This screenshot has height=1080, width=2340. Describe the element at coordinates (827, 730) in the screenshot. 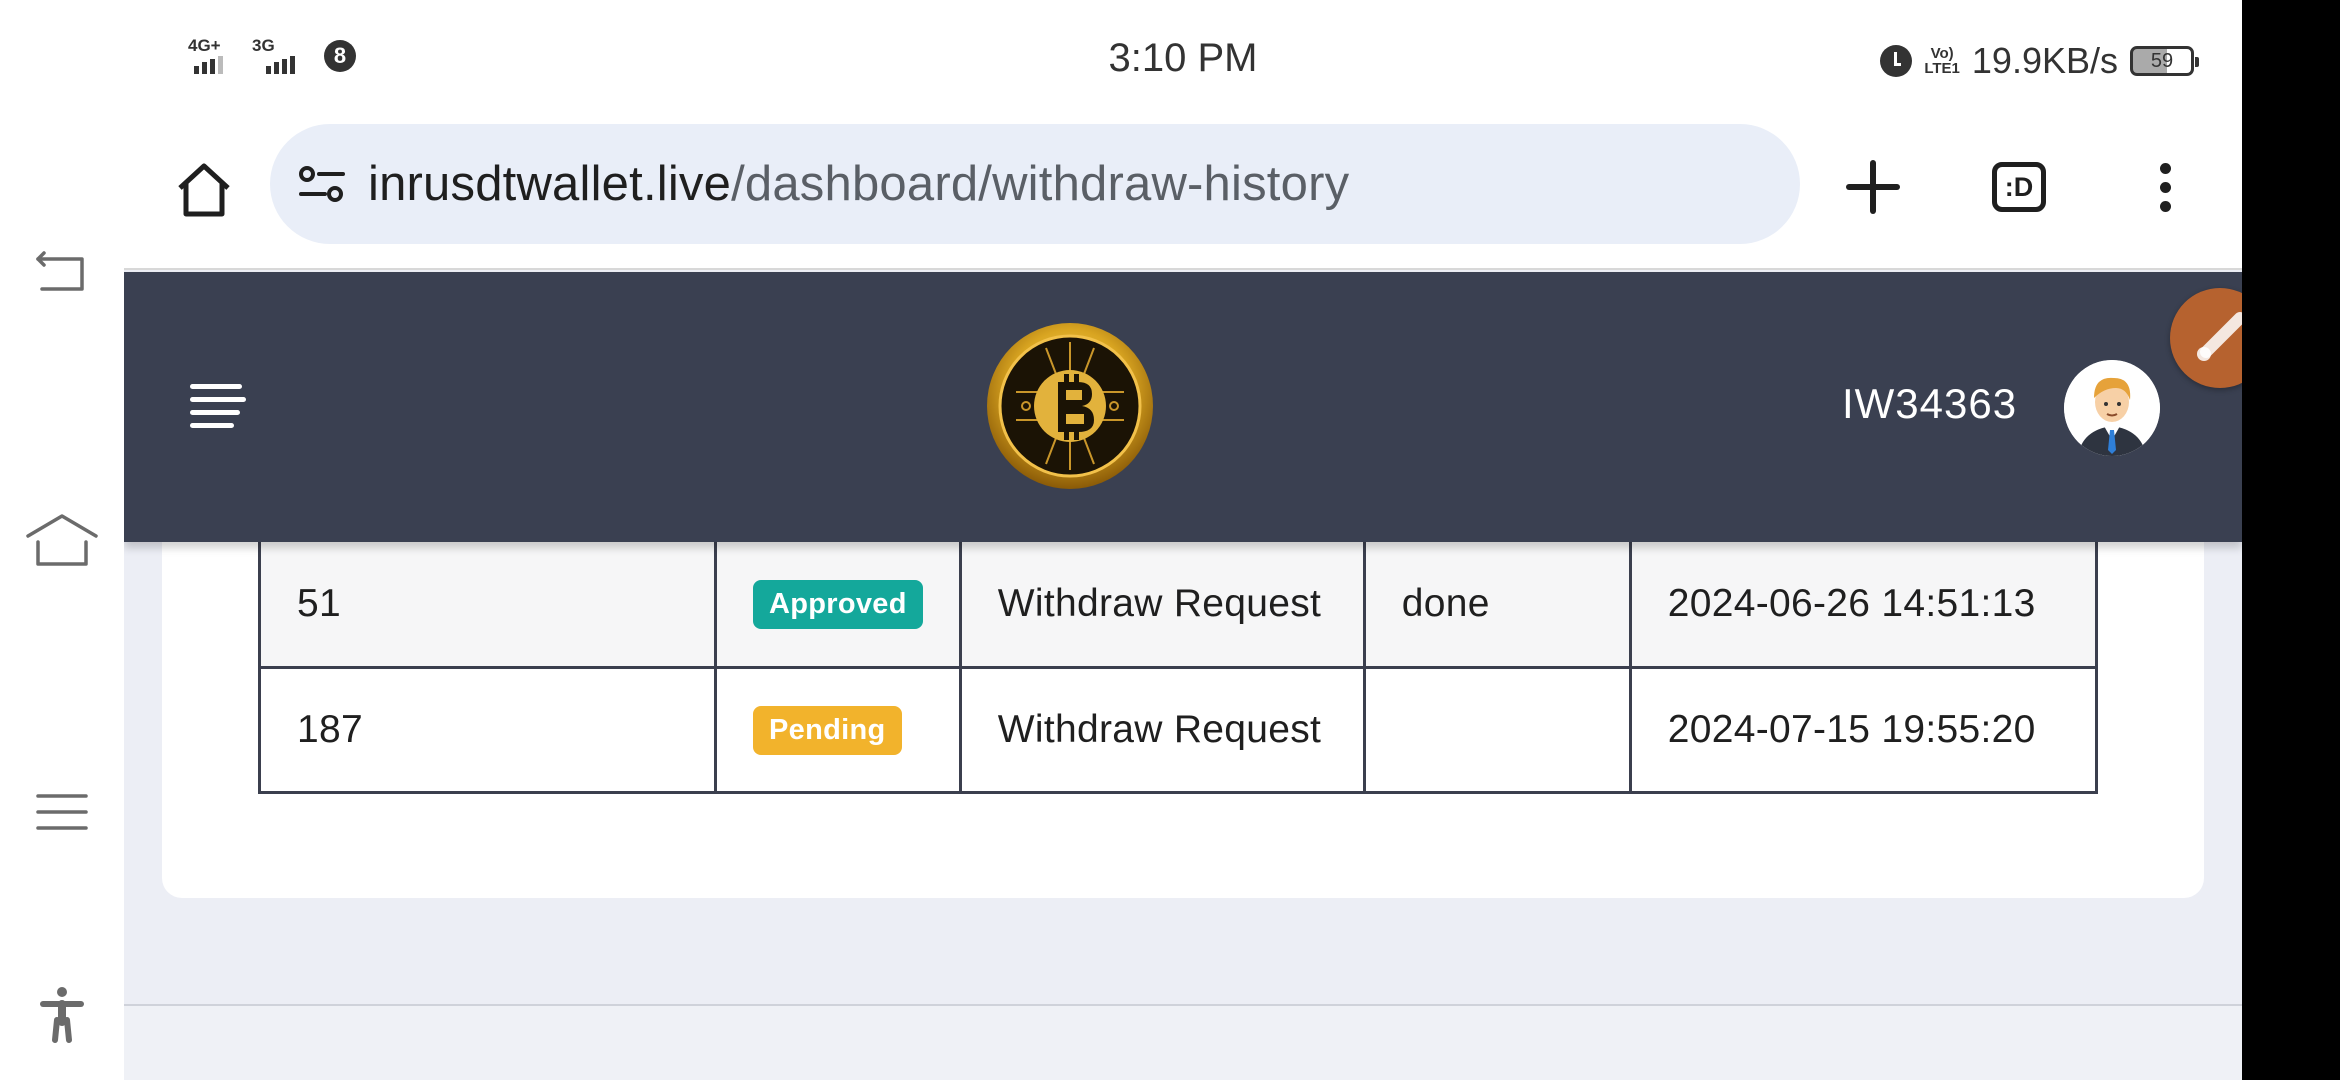

I see `status-badge: Pending` at that location.